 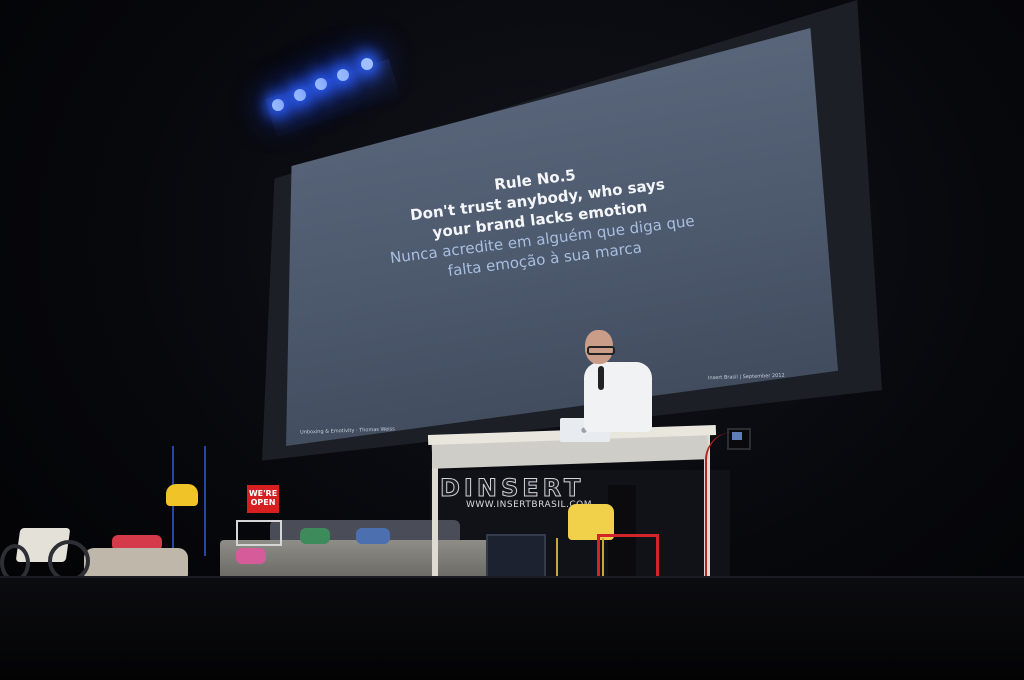 What do you see at coordinates (601, 378) in the screenshot?
I see `microphone-icon` at bounding box center [601, 378].